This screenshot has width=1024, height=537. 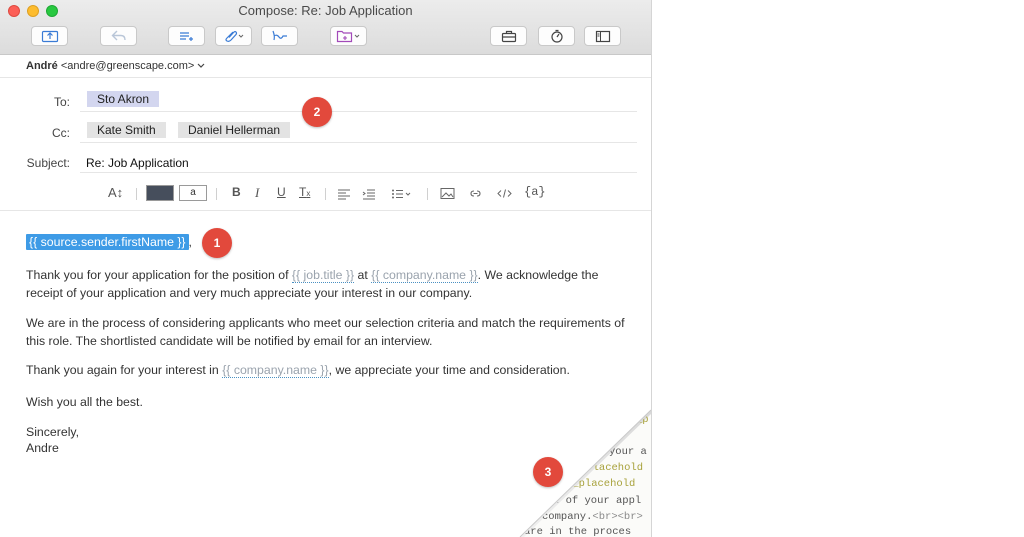 I want to click on underline-button: U, so click(x=281, y=192).